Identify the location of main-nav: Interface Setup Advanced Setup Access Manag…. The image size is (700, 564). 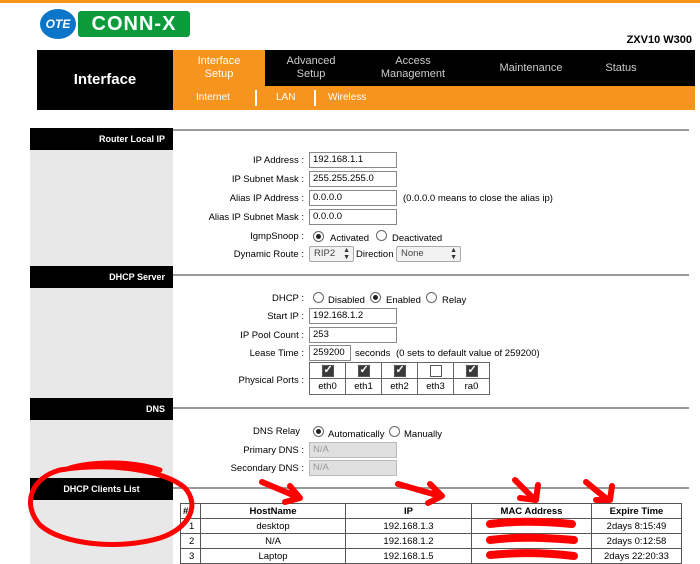
(434, 68).